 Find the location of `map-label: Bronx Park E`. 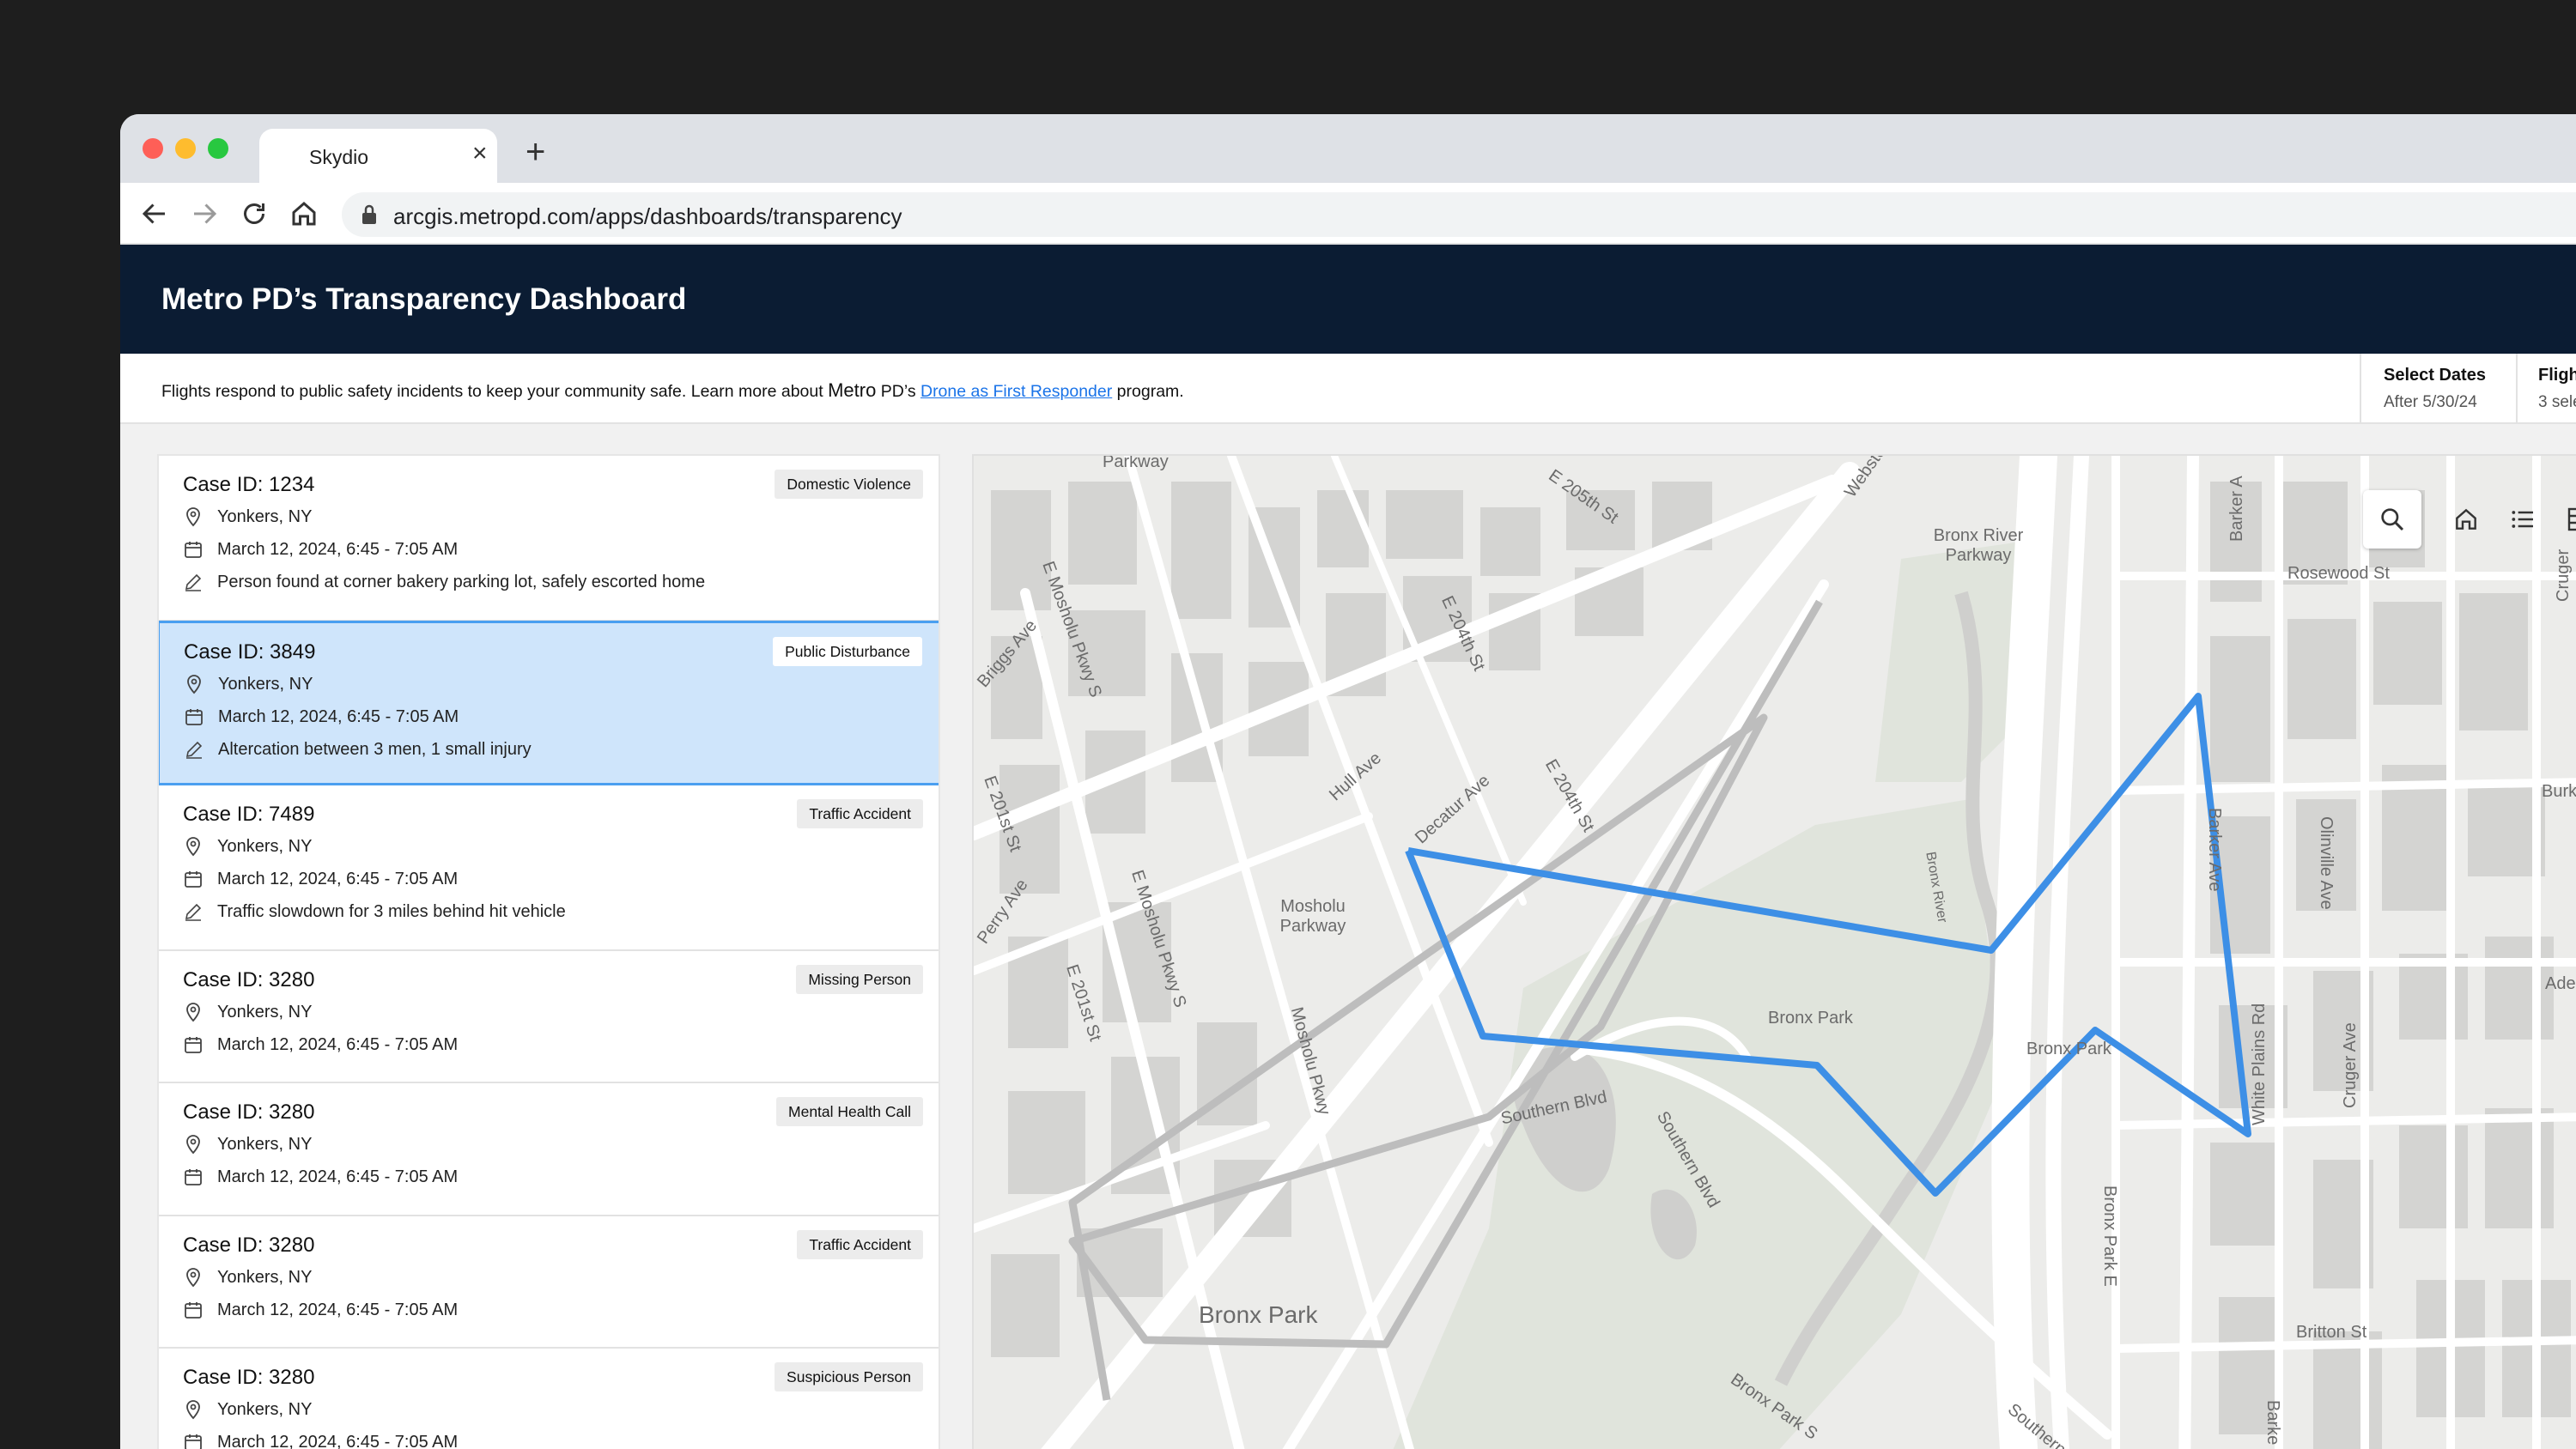

map-label: Bronx Park E is located at coordinates (2109, 1236).